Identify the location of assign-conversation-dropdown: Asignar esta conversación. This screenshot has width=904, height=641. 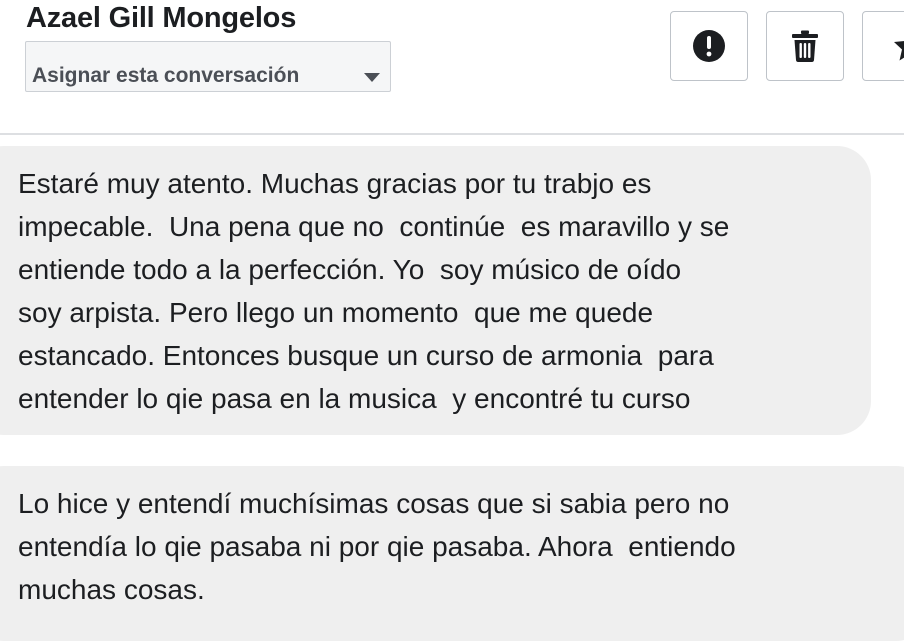
(208, 66).